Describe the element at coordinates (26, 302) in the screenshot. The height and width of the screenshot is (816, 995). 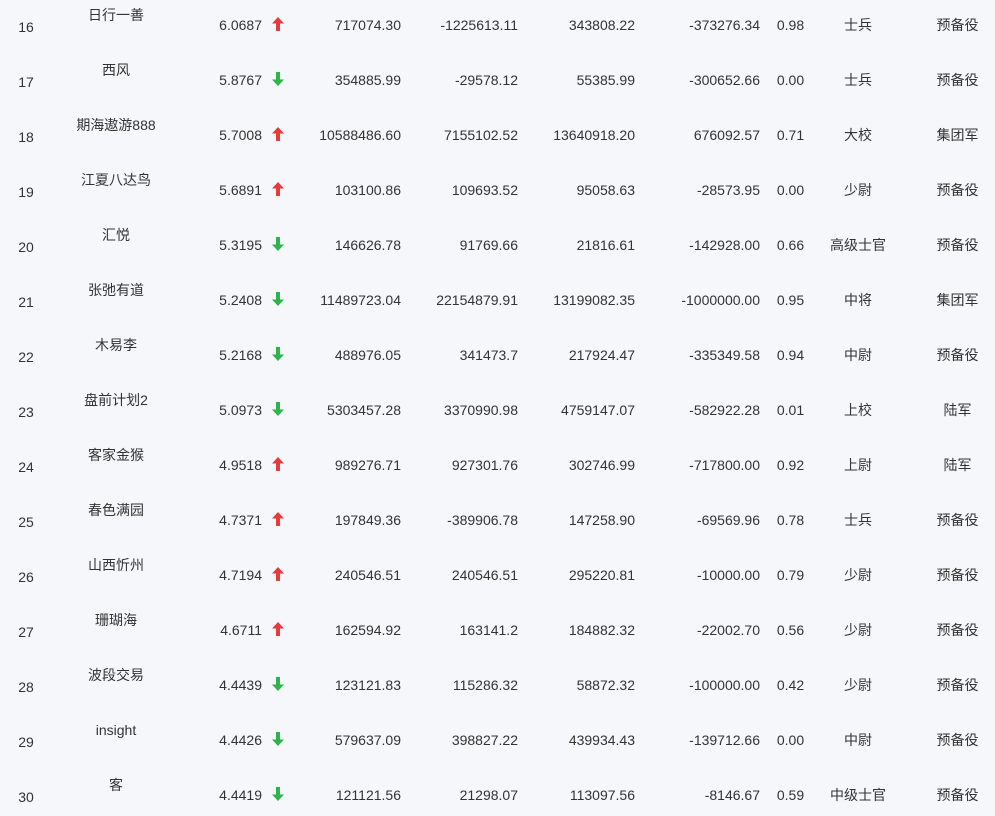
I see `rank-cell: 21` at that location.